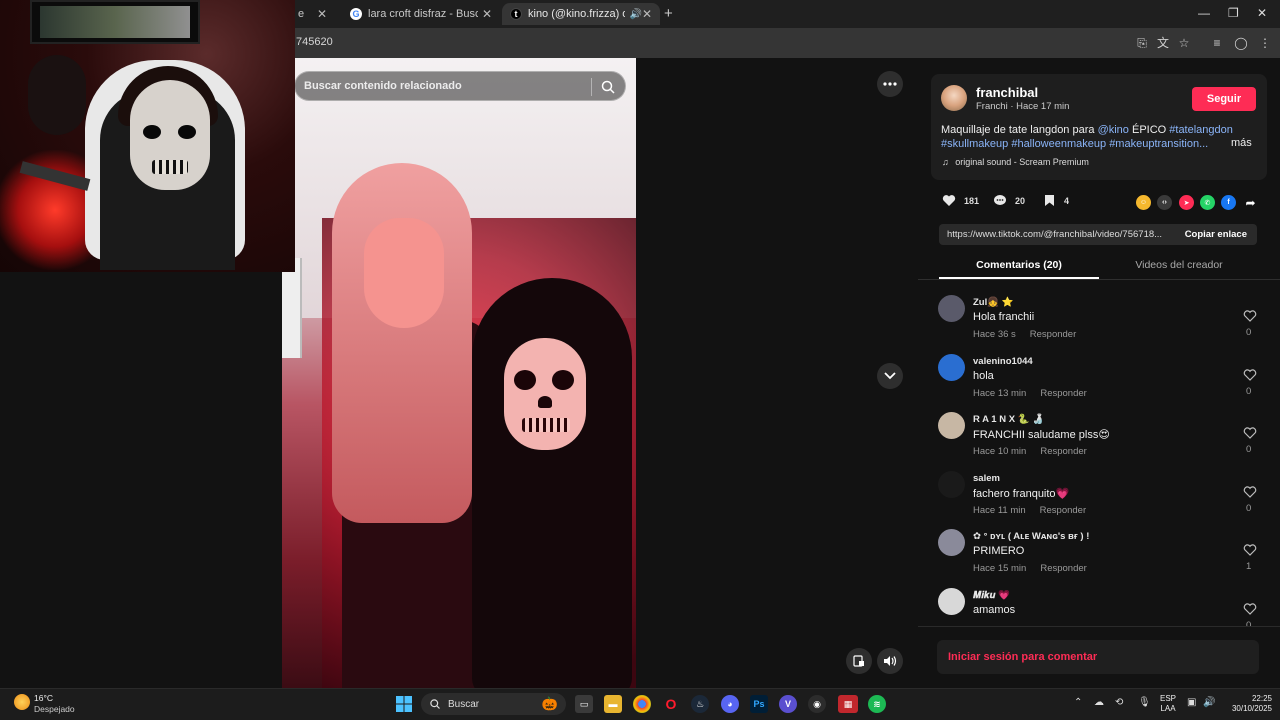 This screenshot has width=1280, height=720. I want to click on comment-stat: 20, so click(1009, 200).